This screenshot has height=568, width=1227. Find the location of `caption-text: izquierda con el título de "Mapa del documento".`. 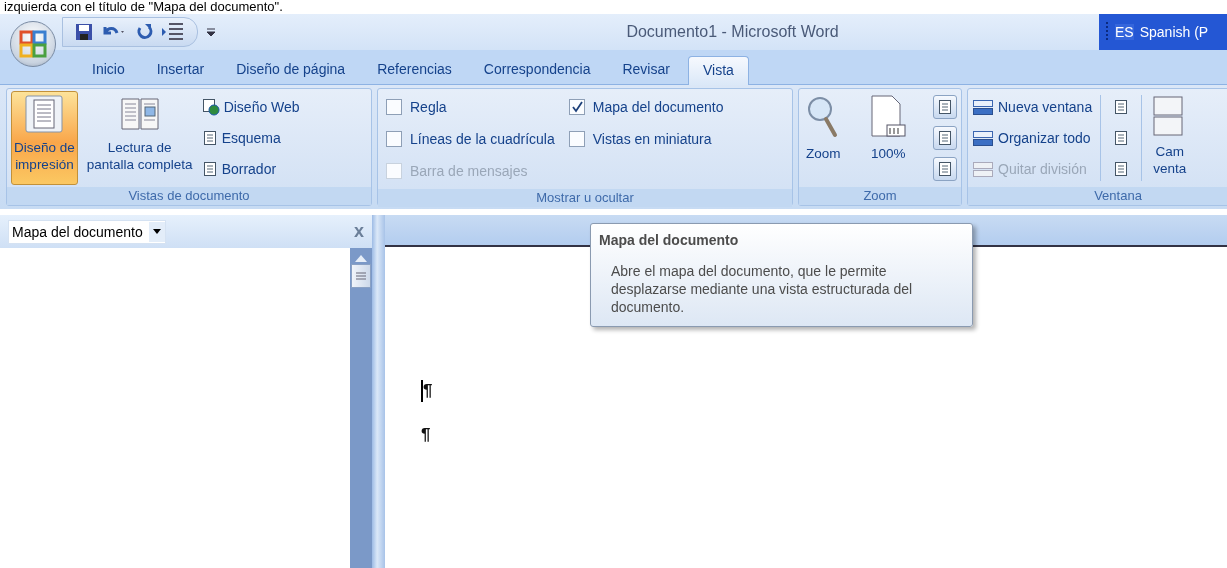

caption-text: izquierda con el título de "Mapa del documento". is located at coordinates (143, 7).